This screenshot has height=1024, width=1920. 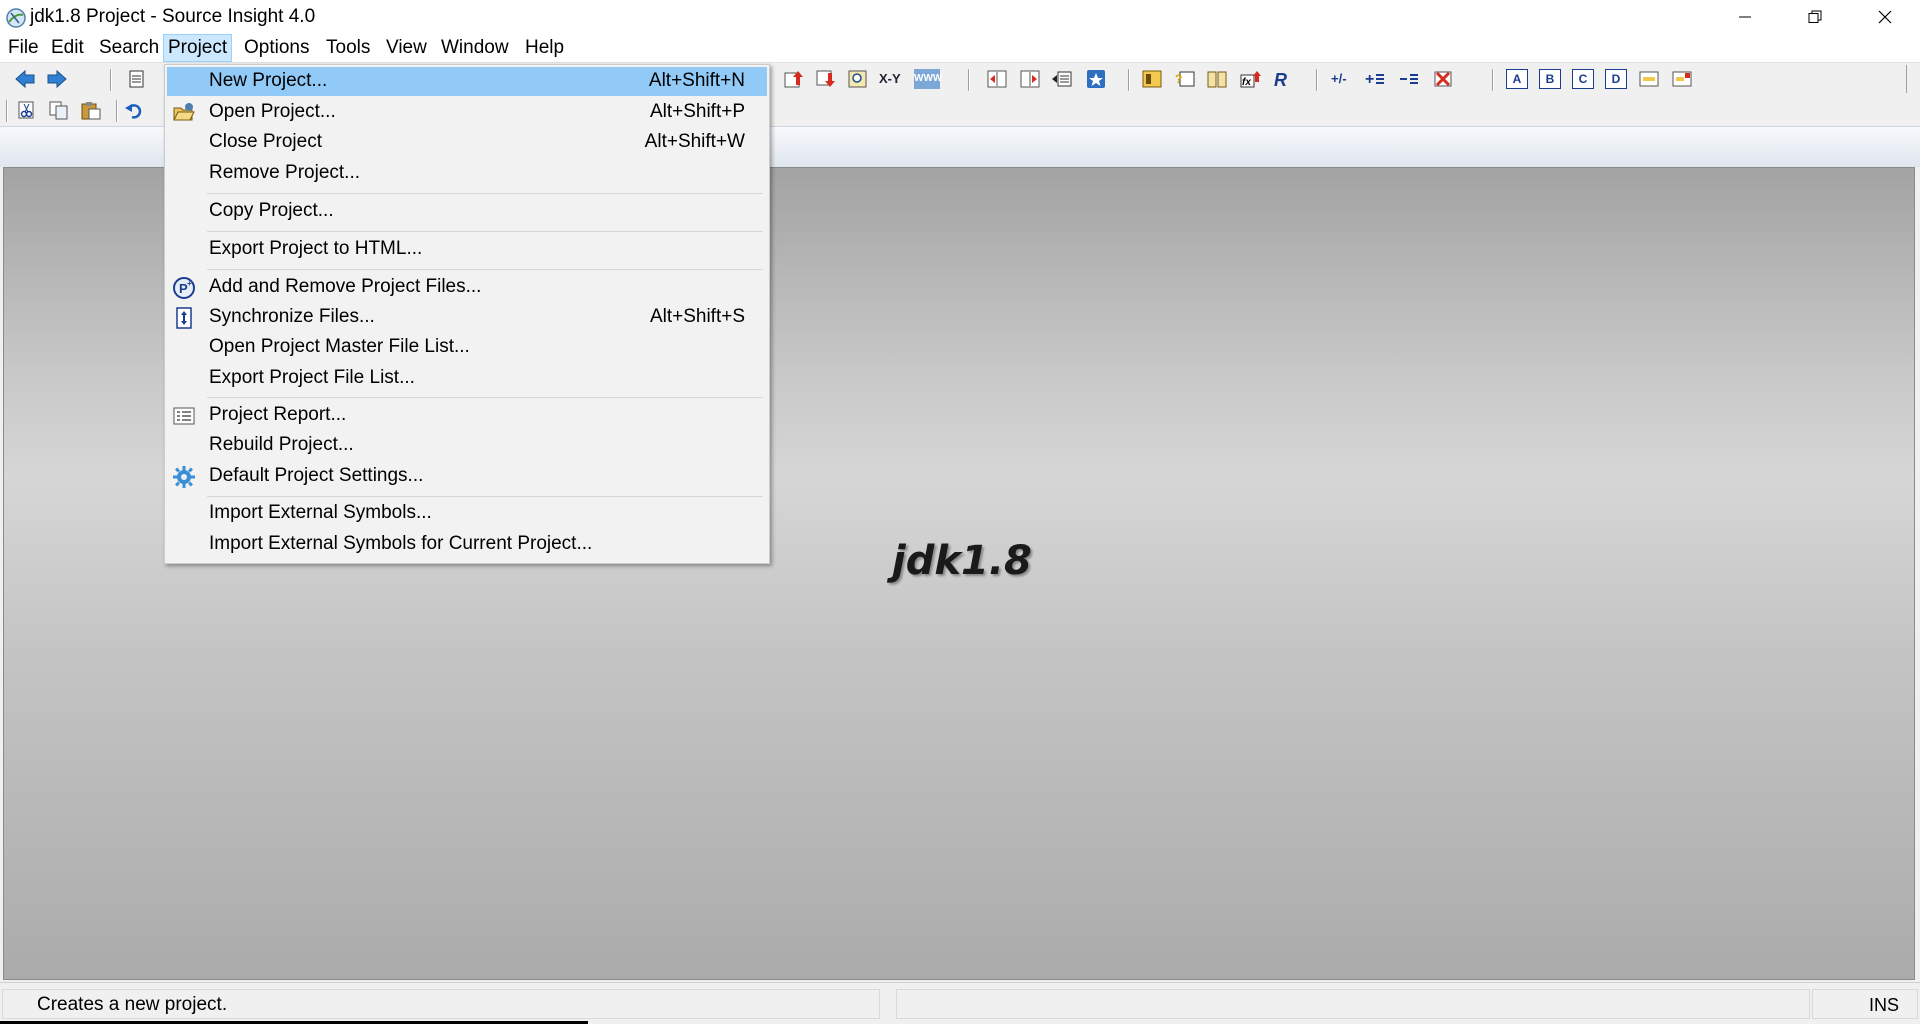 I want to click on bookmark-b-button: B, so click(x=1550, y=79).